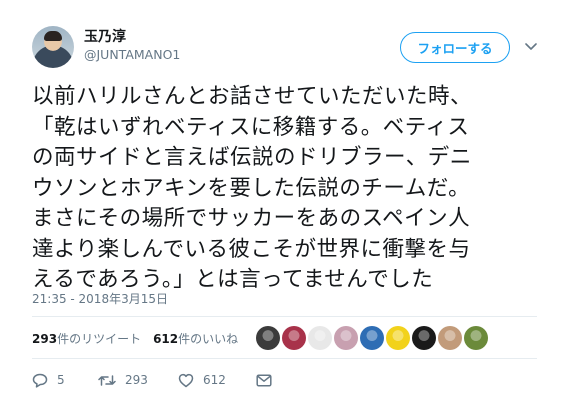 Image resolution: width=568 pixels, height=410 pixels. Describe the element at coordinates (99, 338) in the screenshot. I see `retweets-label: 件のリツイート` at that location.